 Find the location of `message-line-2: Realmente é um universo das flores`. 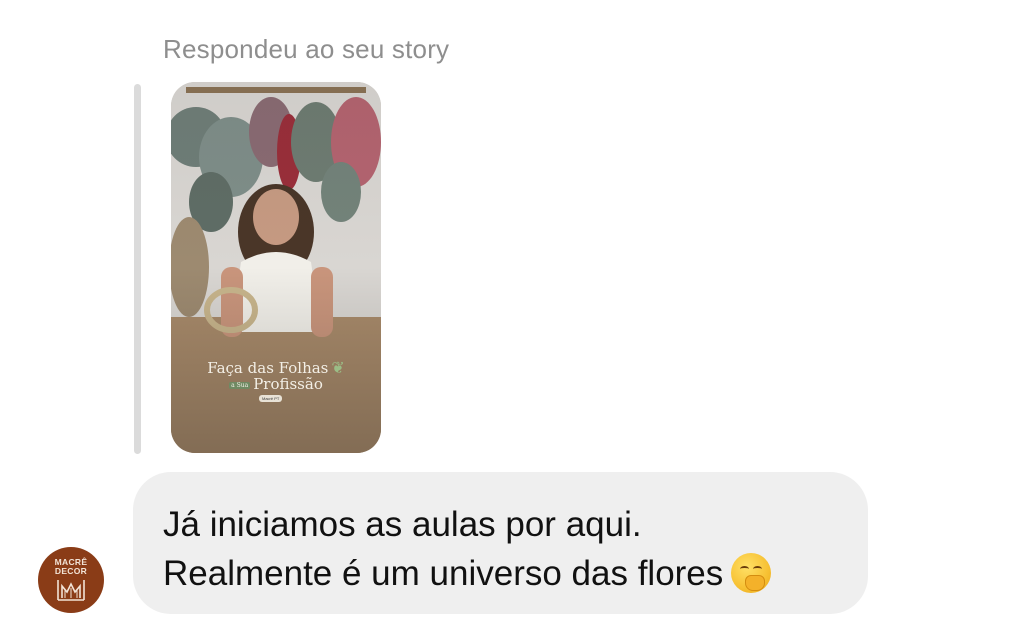

message-line-2: Realmente é um universo das flores is located at coordinates (467, 573).